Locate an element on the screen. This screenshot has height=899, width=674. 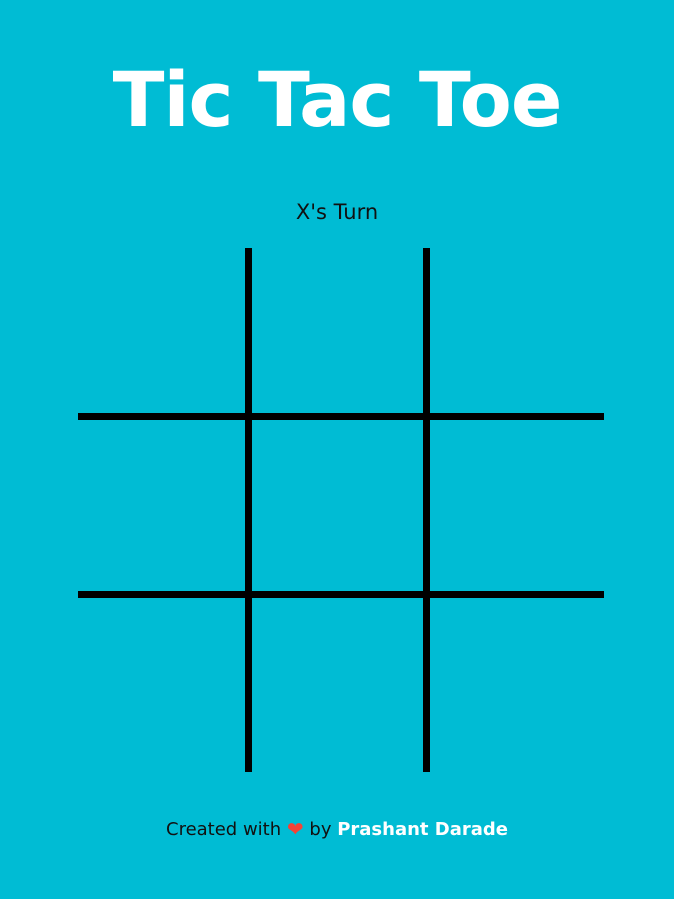
footer-credit: Created with ❤ by Prashant Darade is located at coordinates (337, 829).